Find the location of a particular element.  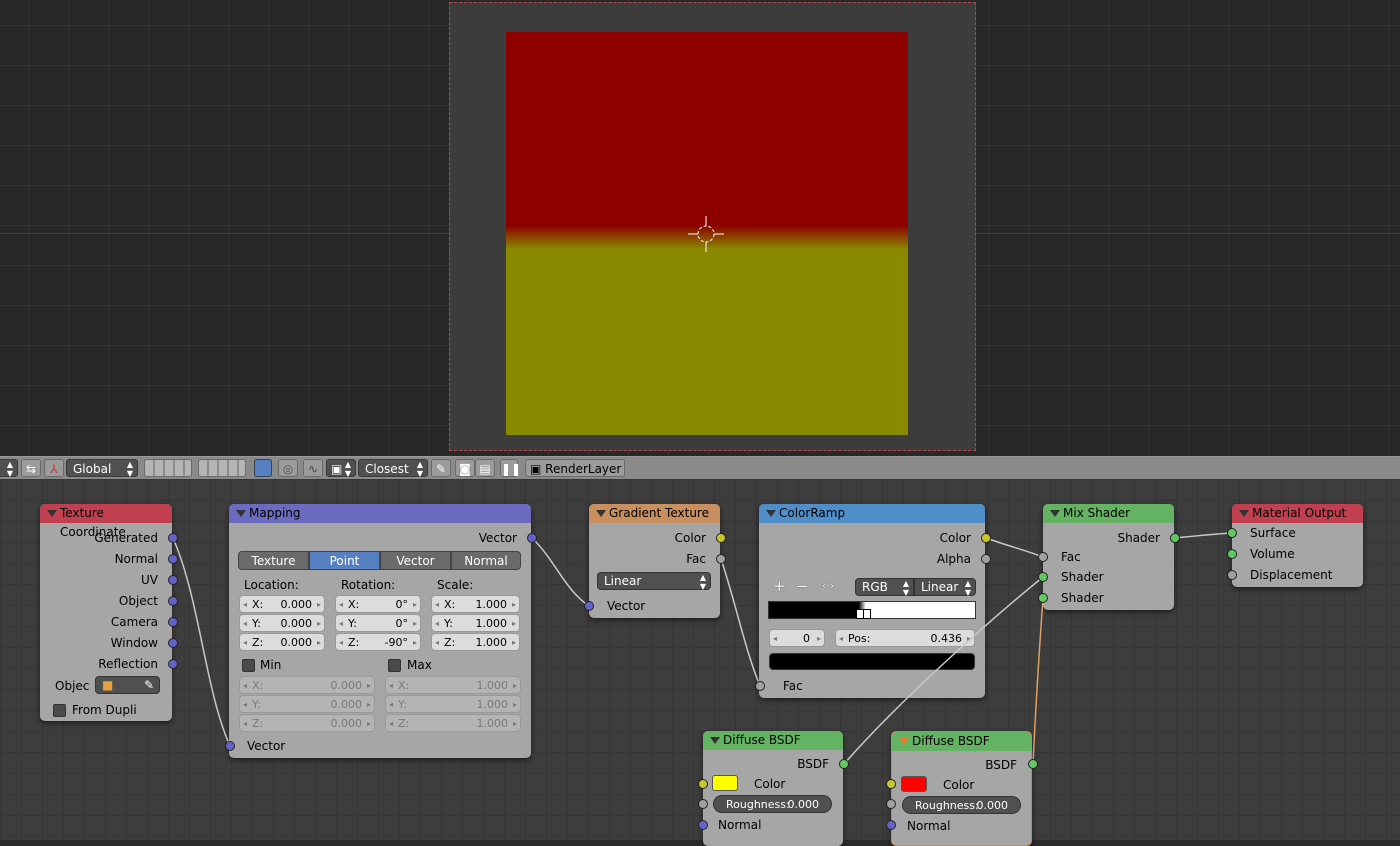

socket-surface is located at coordinates (1232, 533).